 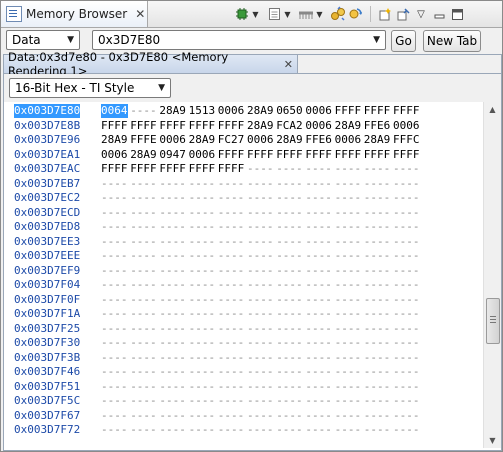 I want to click on row-address: 0x003D7F51, so click(x=47, y=387).